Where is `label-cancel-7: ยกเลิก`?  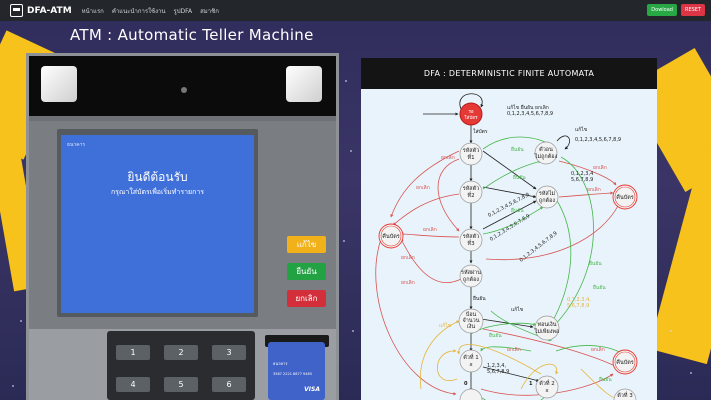 label-cancel-7: ยกเลิก is located at coordinates (598, 349).